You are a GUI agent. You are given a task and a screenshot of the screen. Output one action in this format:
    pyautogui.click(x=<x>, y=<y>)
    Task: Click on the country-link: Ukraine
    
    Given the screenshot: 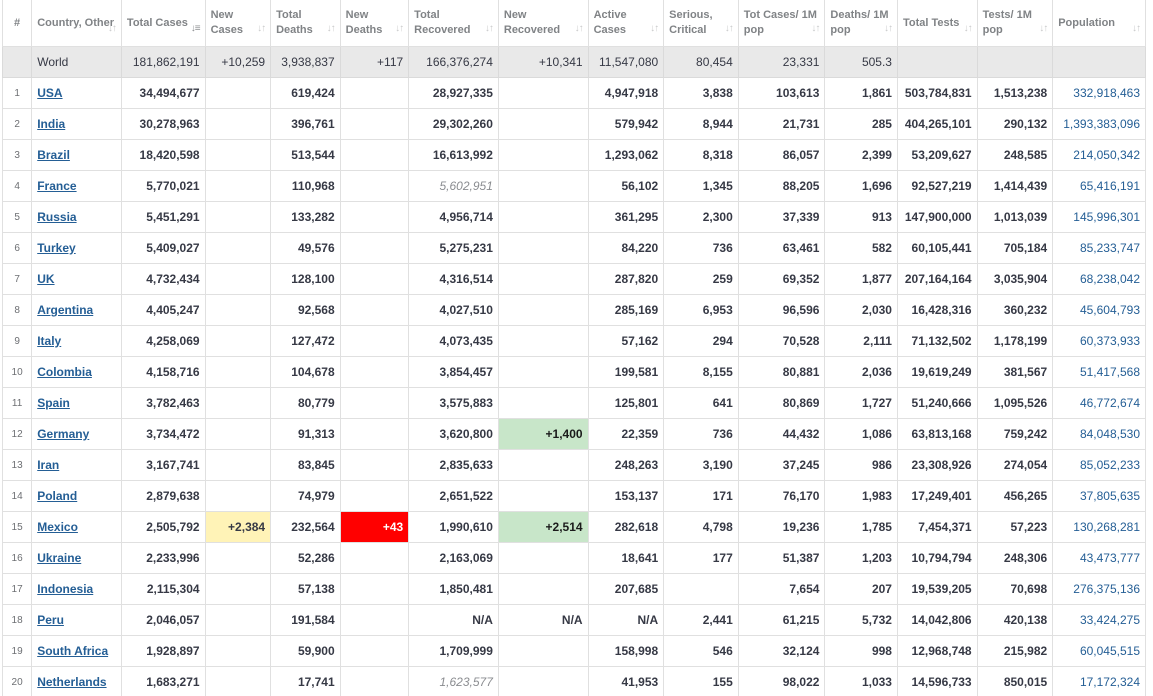 What is the action you would take?
    pyautogui.click(x=59, y=558)
    